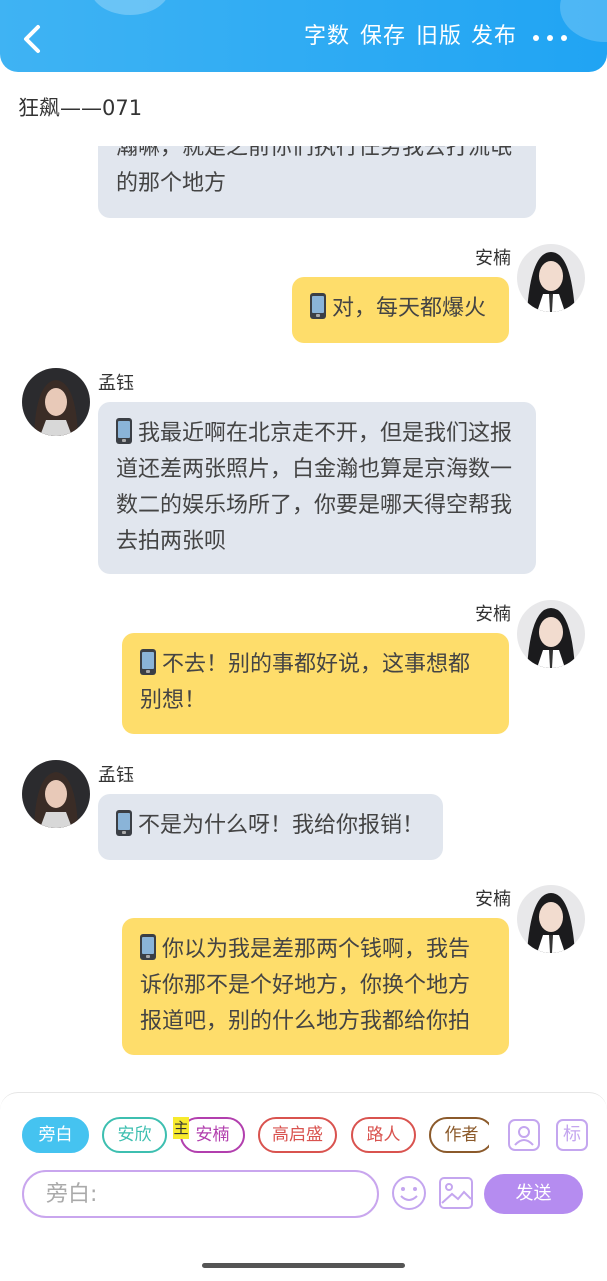  I want to click on main-role-badge: 主, so click(181, 1128).